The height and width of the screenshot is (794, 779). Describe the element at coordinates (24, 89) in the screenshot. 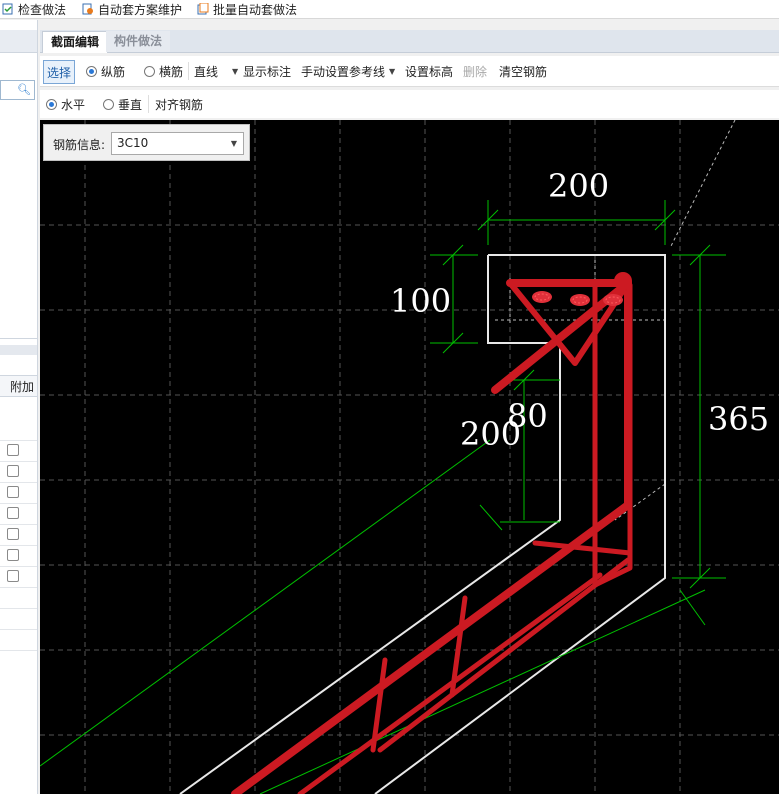

I see `search-icon: 🔍︎` at that location.